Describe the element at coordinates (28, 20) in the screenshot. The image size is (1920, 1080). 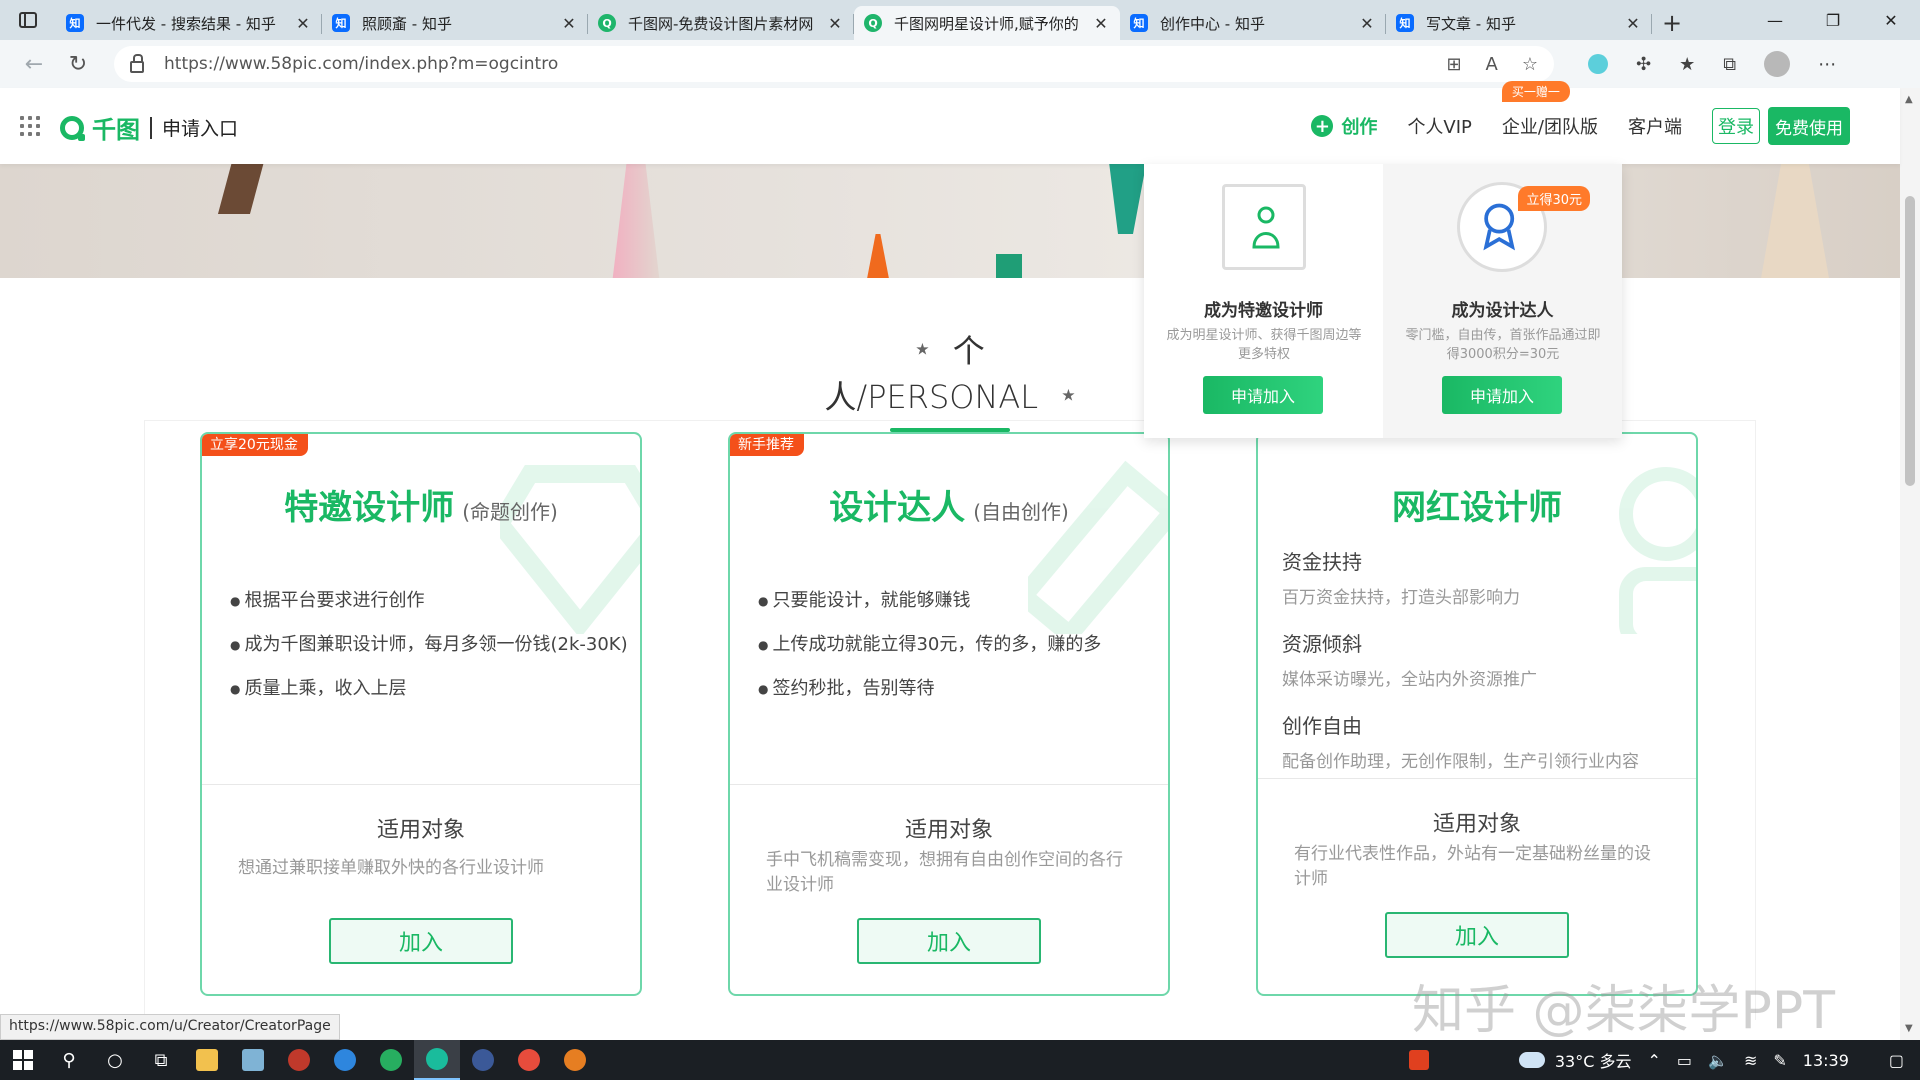
I see `tab-actions-icon` at that location.